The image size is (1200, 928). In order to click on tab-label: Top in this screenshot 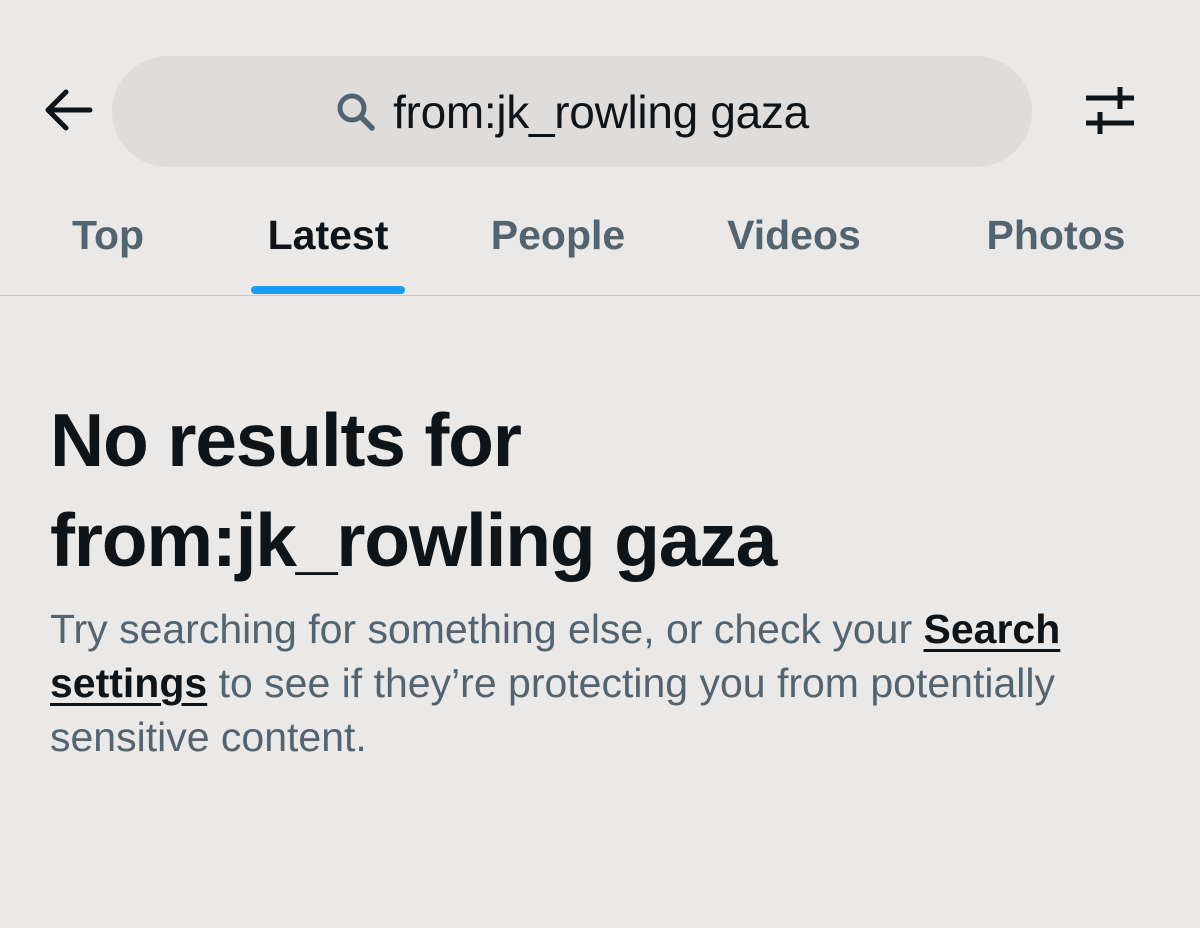, I will do `click(108, 235)`.